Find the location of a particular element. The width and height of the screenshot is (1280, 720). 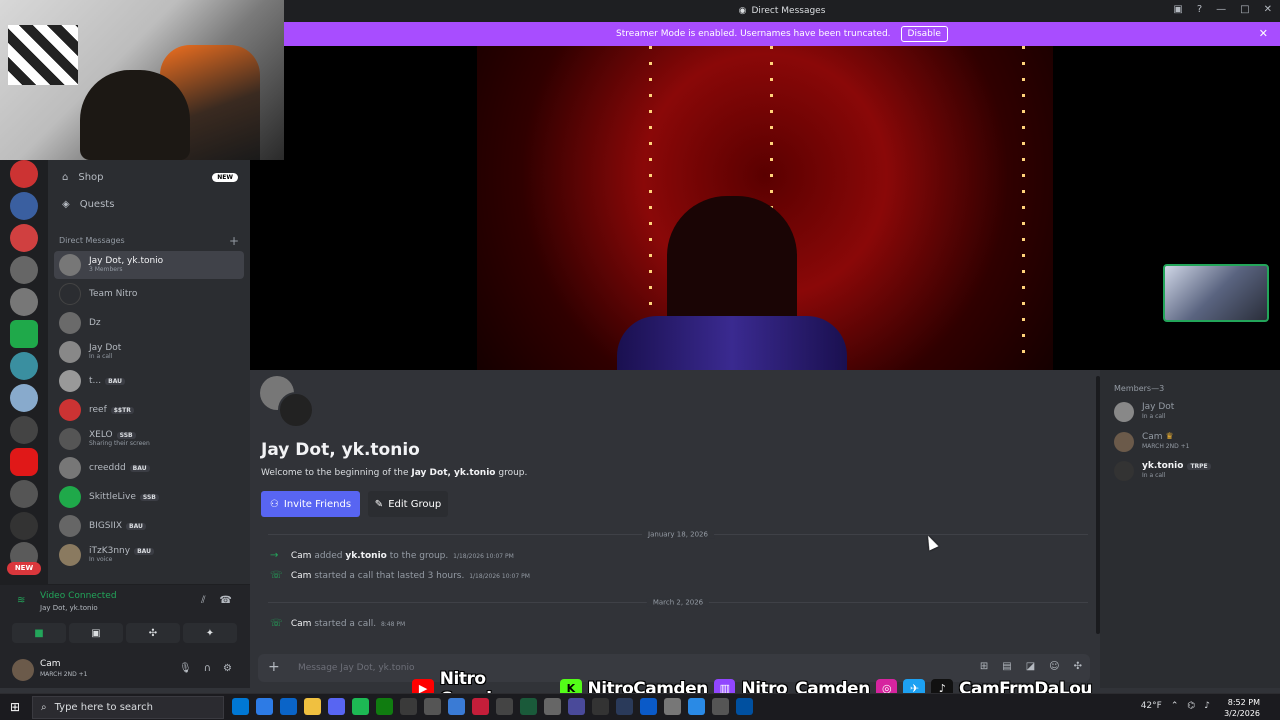

camera-button: ■ is located at coordinates (39, 633).